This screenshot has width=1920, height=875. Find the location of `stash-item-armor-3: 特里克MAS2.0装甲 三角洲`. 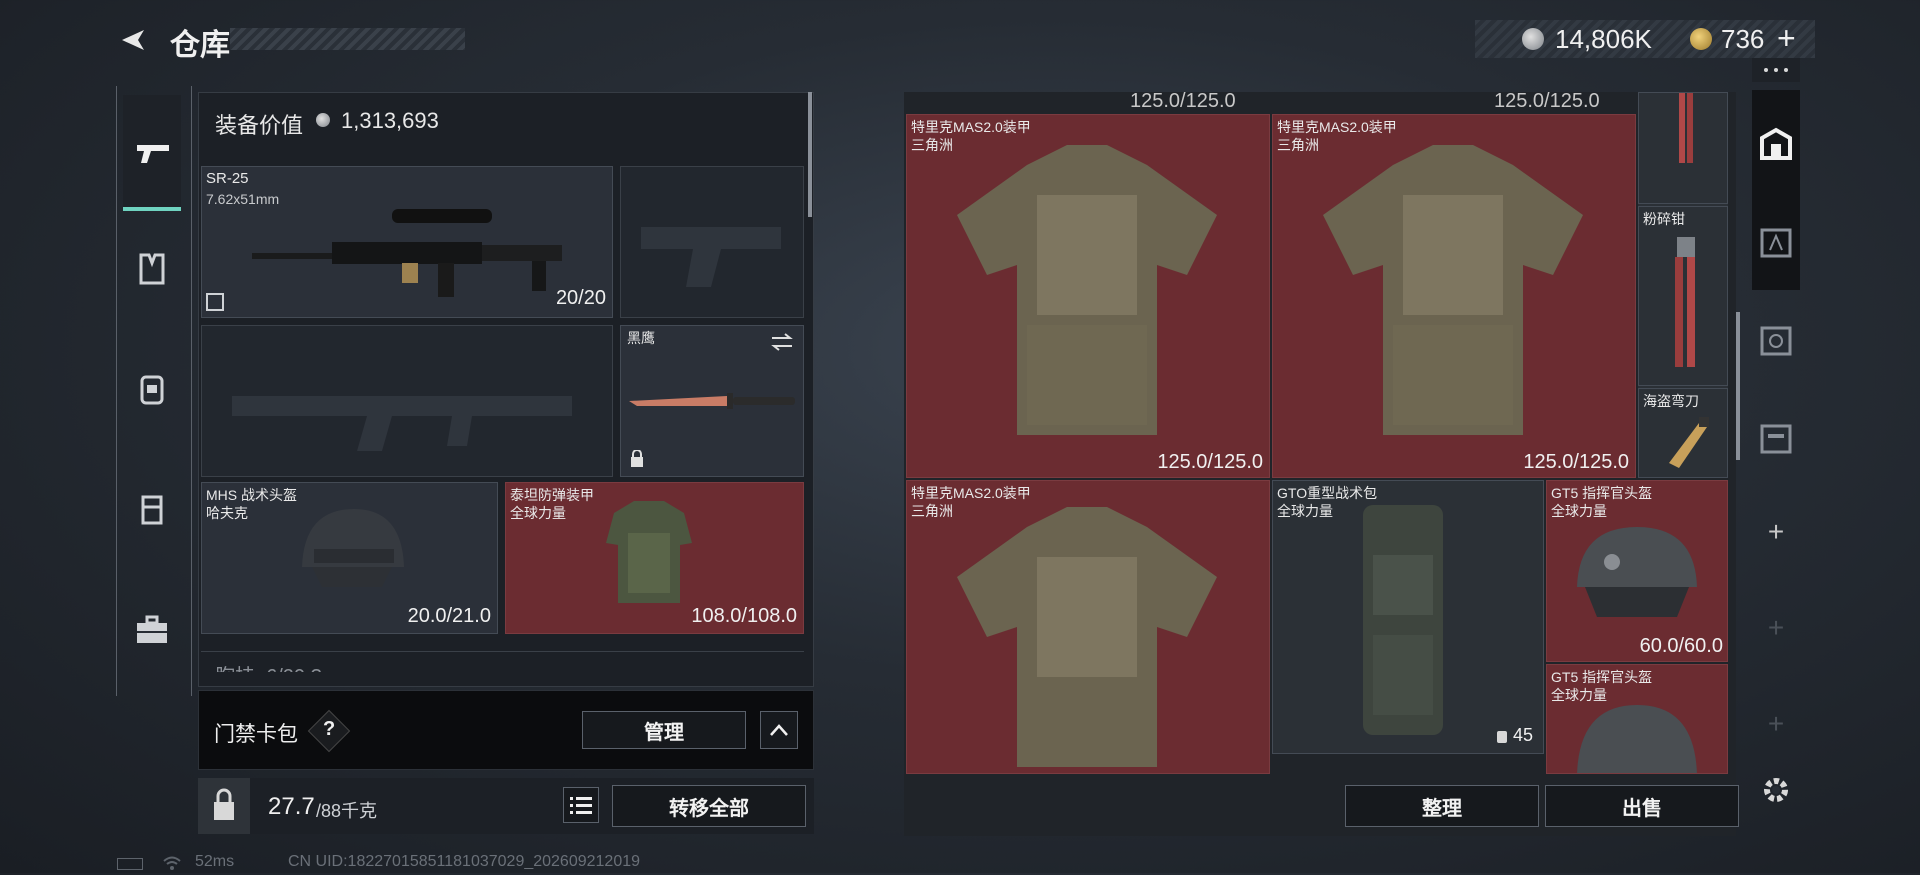

stash-item-armor-3: 特里克MAS2.0装甲 三角洲 is located at coordinates (1088, 627).